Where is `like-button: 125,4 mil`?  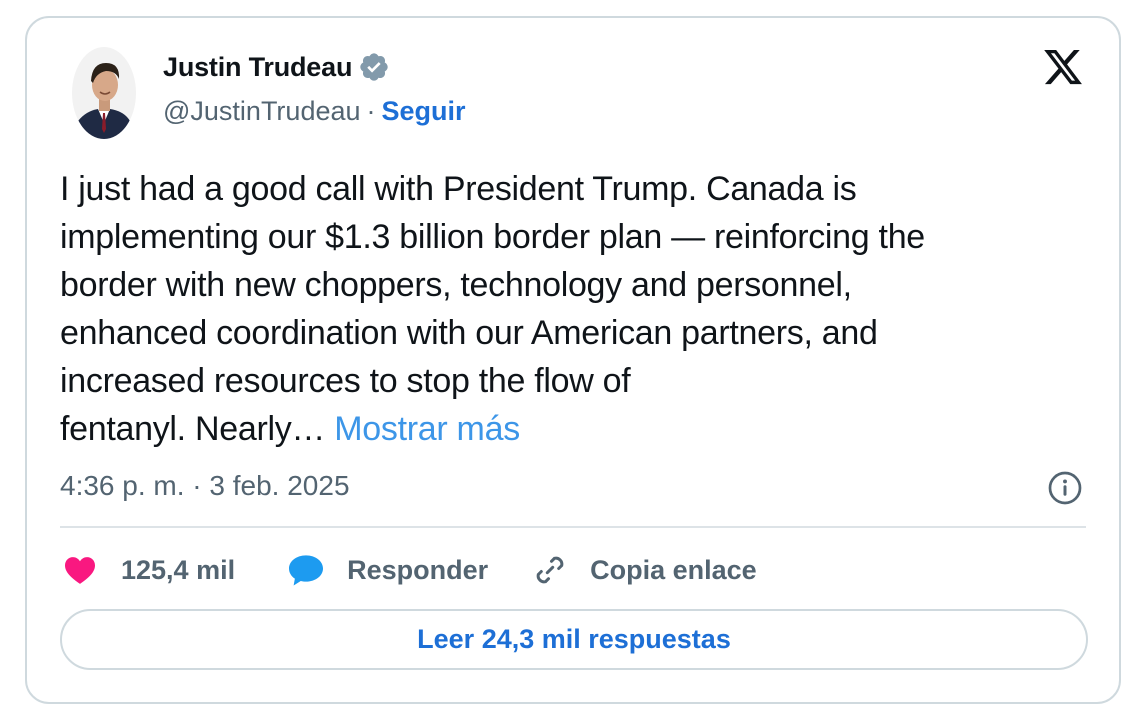 like-button: 125,4 mil is located at coordinates (149, 570).